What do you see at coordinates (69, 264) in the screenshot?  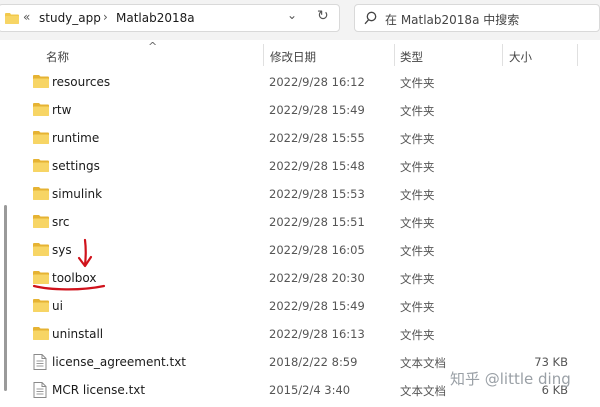 I see `red-annotation-arrow` at bounding box center [69, 264].